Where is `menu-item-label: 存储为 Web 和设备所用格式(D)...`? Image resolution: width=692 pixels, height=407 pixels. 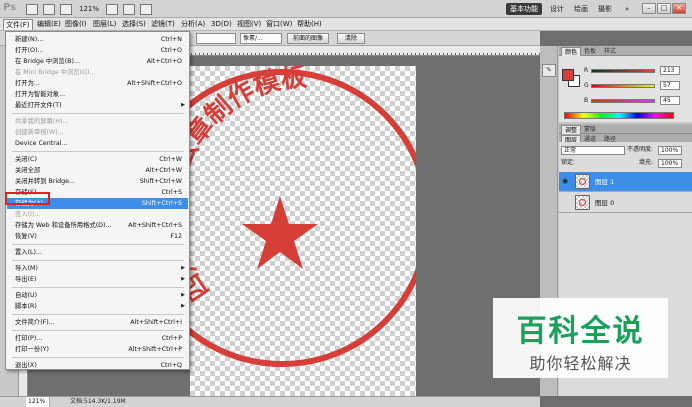 menu-item-label: 存储为 Web 和设备所用格式(D)... is located at coordinates (63, 225).